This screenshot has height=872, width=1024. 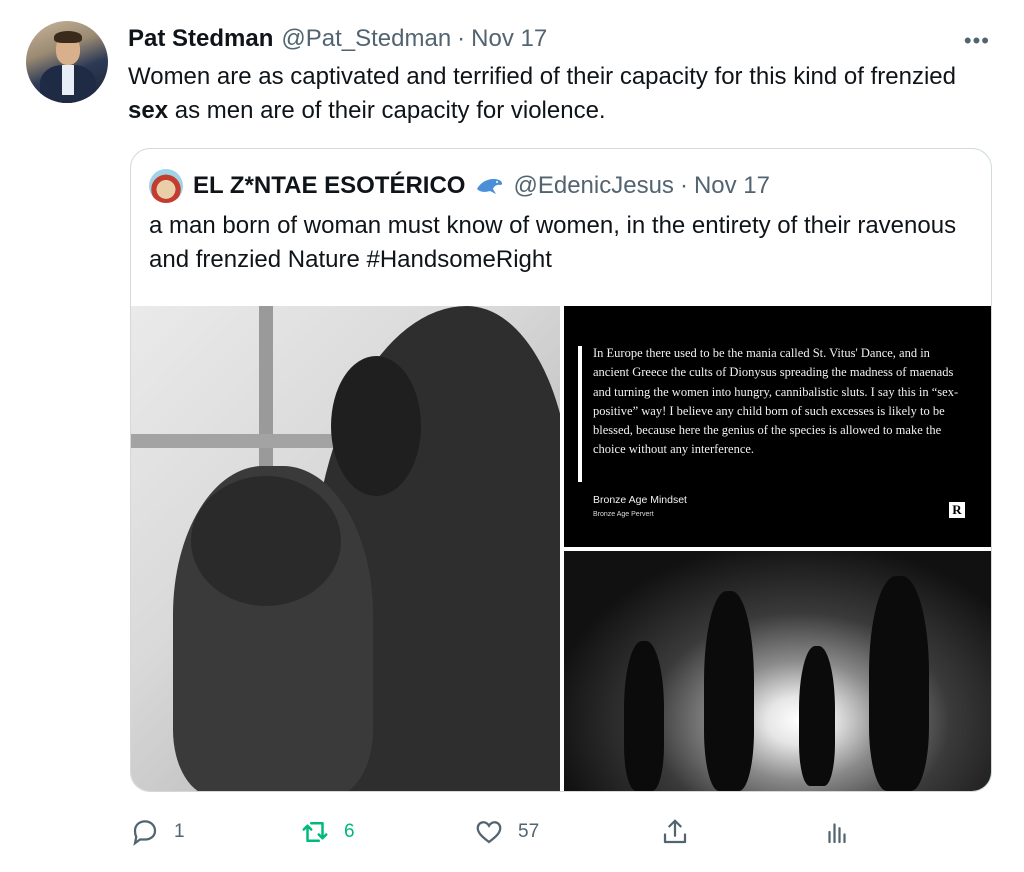 What do you see at coordinates (489, 832) in the screenshot?
I see `heart-icon` at bounding box center [489, 832].